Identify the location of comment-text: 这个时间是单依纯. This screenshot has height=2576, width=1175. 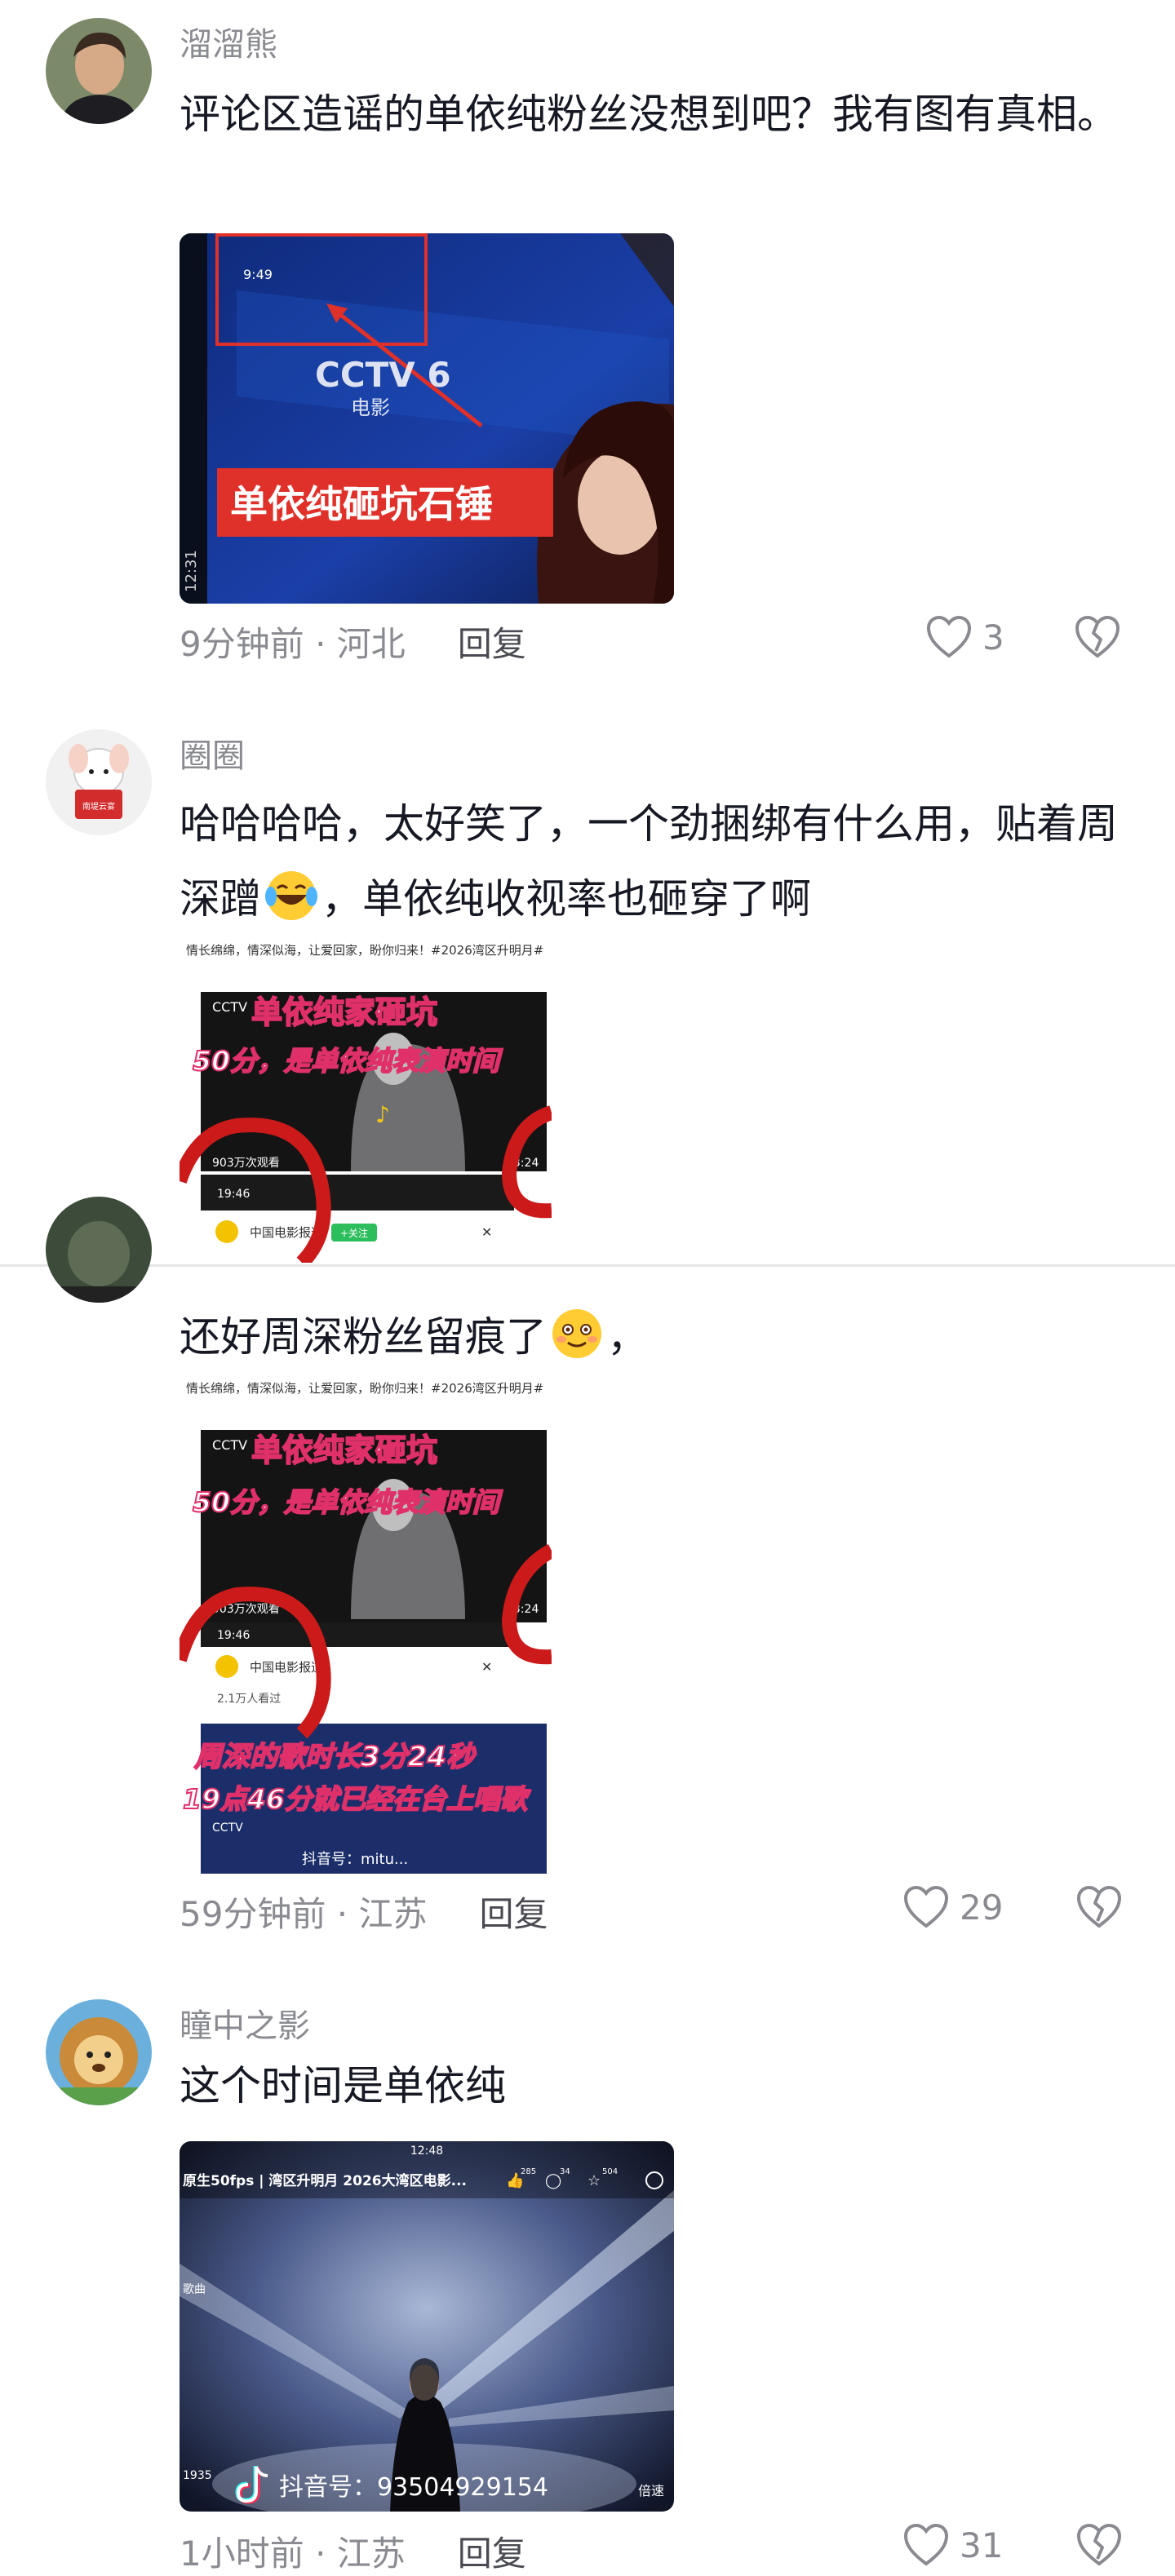
(343, 2085).